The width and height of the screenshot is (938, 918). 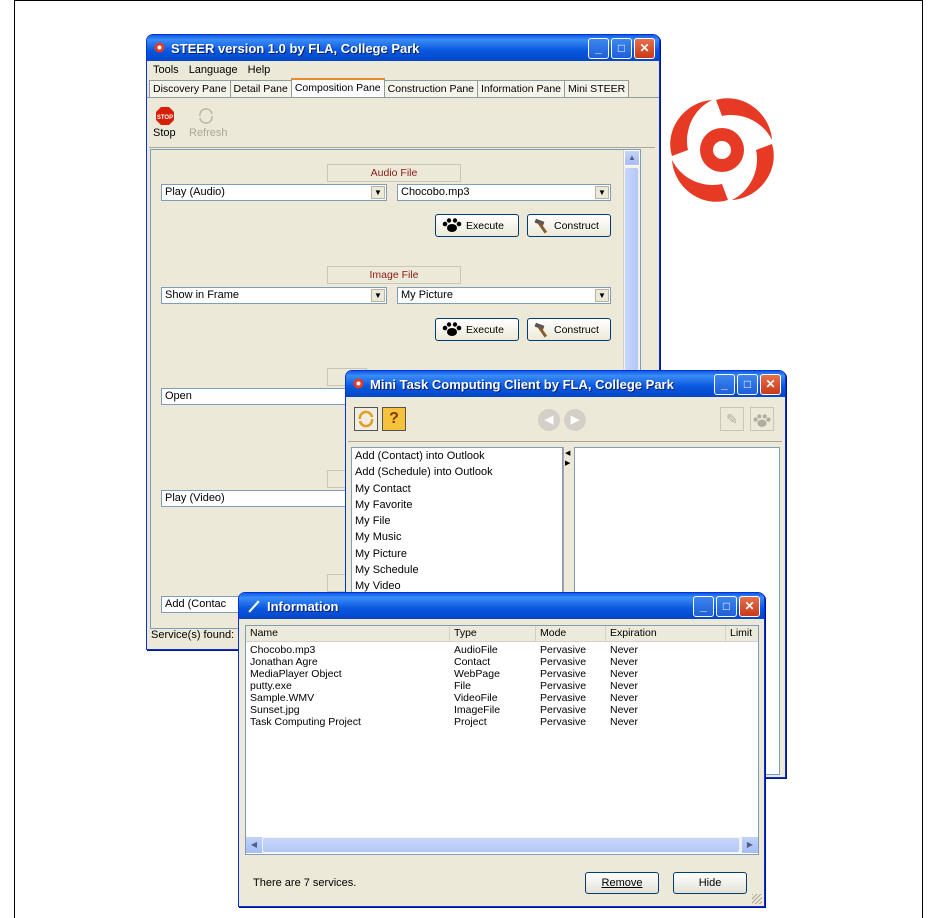 What do you see at coordinates (567, 453) in the screenshot?
I see `collapse-left-icon: ◀` at bounding box center [567, 453].